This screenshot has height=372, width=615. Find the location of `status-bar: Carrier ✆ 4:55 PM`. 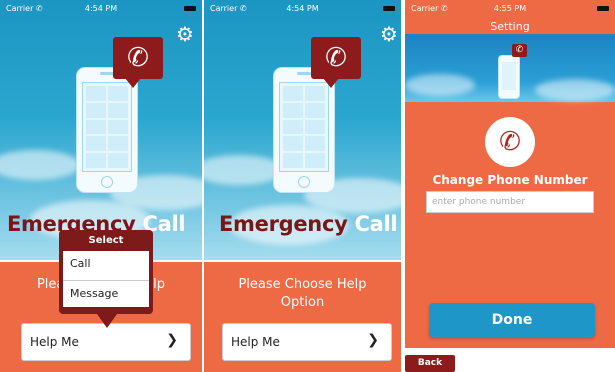

status-bar: Carrier ✆ 4:55 PM is located at coordinates (510, 9).